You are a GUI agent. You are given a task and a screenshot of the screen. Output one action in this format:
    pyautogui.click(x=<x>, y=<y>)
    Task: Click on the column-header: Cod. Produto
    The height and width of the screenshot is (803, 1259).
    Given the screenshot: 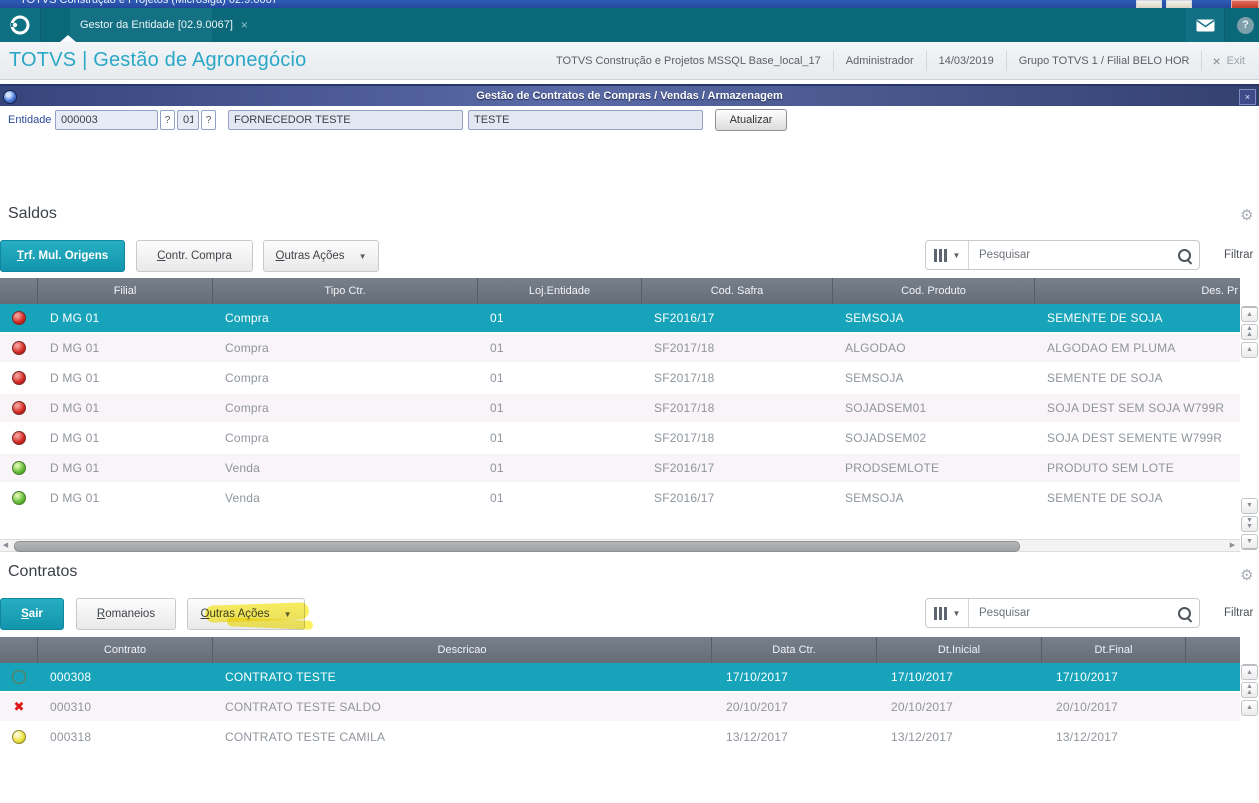 What is the action you would take?
    pyautogui.click(x=934, y=291)
    